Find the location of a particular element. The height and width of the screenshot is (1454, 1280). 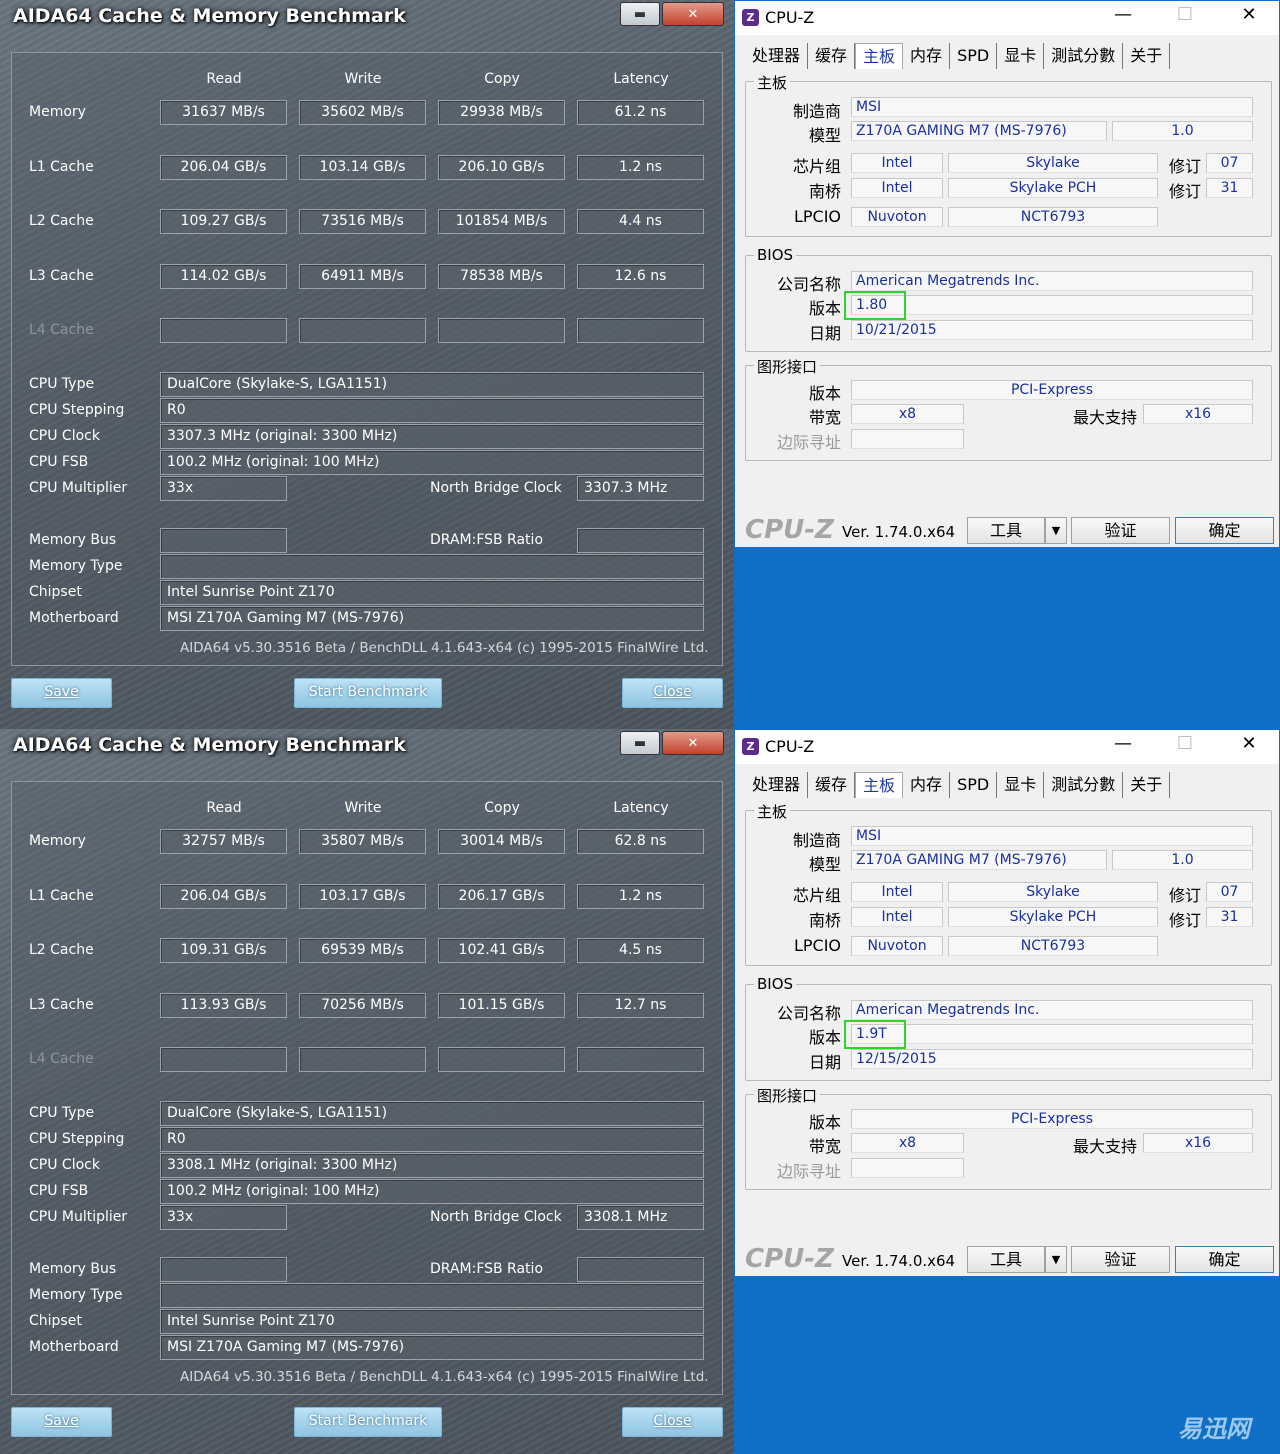

benchmark-value: 4.4 ns is located at coordinates (640, 221).